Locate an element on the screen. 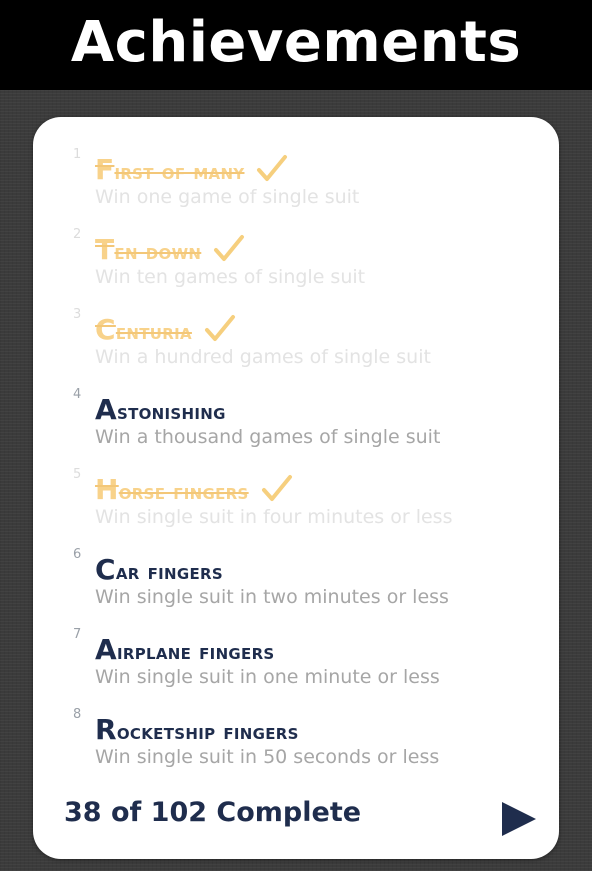 The image size is (592, 871). achievement-title: Airplane fingers is located at coordinates (185, 649).